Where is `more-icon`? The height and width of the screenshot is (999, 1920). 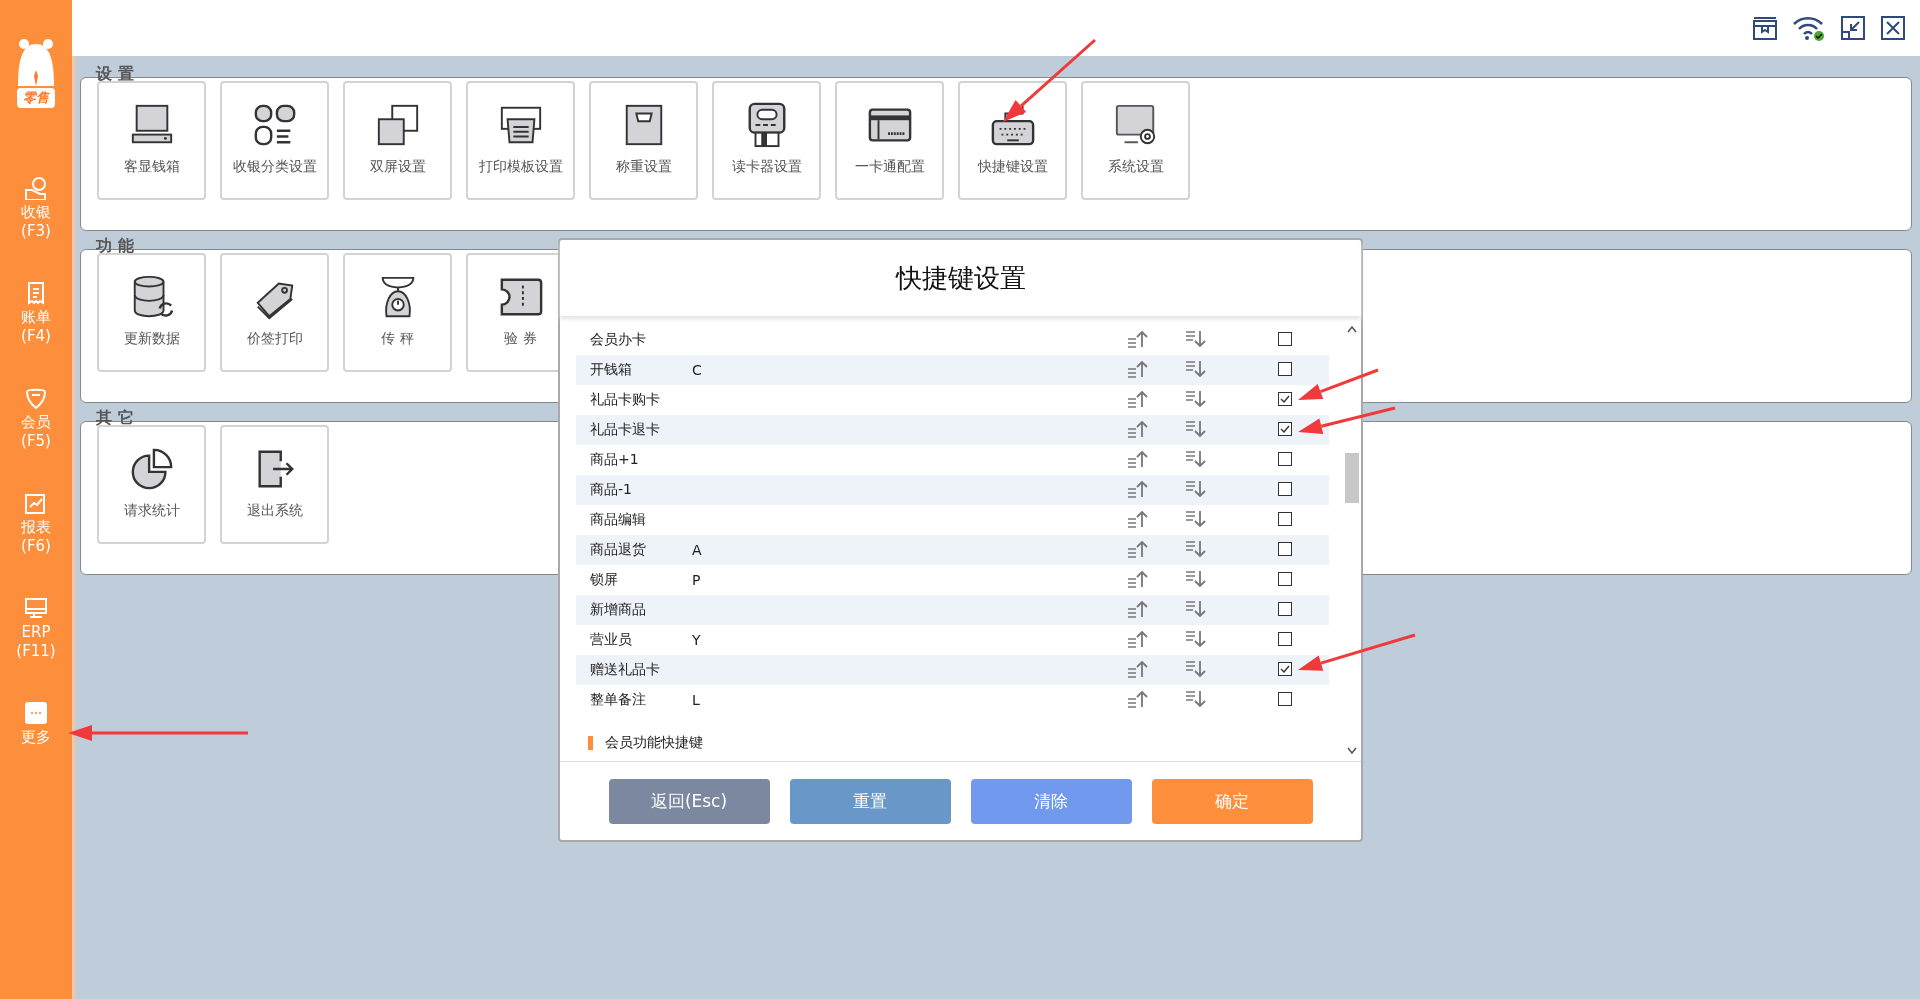 more-icon is located at coordinates (36, 713).